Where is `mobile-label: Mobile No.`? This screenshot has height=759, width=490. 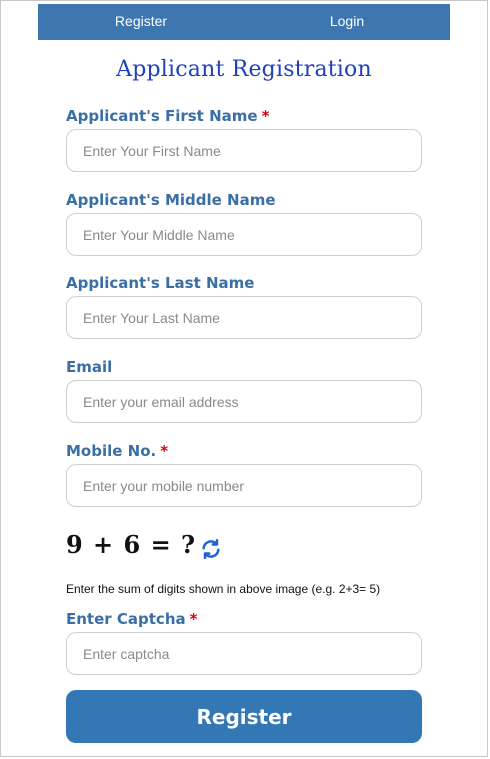 mobile-label: Mobile No. is located at coordinates (111, 451).